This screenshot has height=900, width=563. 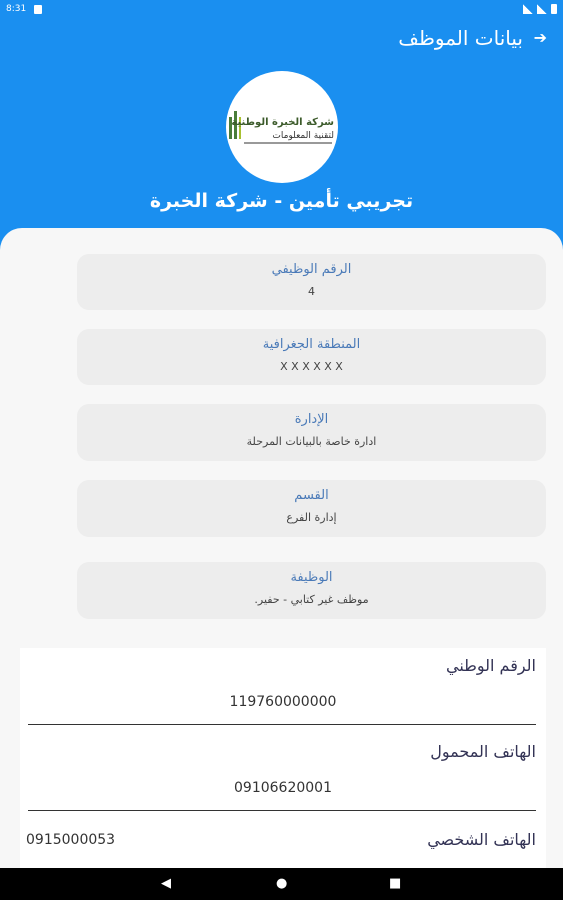 I want to click on company-logo: شركة الخبرة الوطنية لتقنية المعلومات, so click(x=282, y=127).